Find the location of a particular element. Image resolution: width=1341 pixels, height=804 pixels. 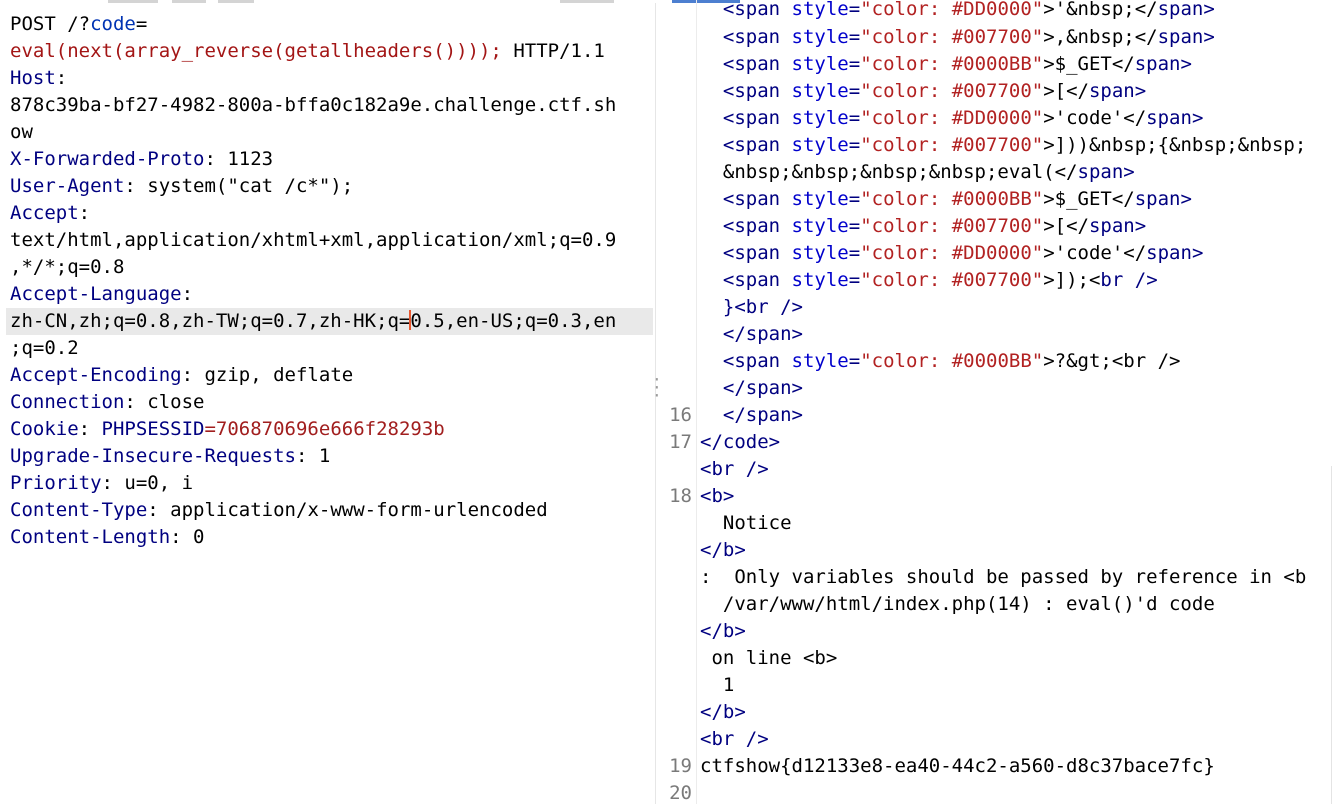

line-number: 20 is located at coordinates (680, 793).